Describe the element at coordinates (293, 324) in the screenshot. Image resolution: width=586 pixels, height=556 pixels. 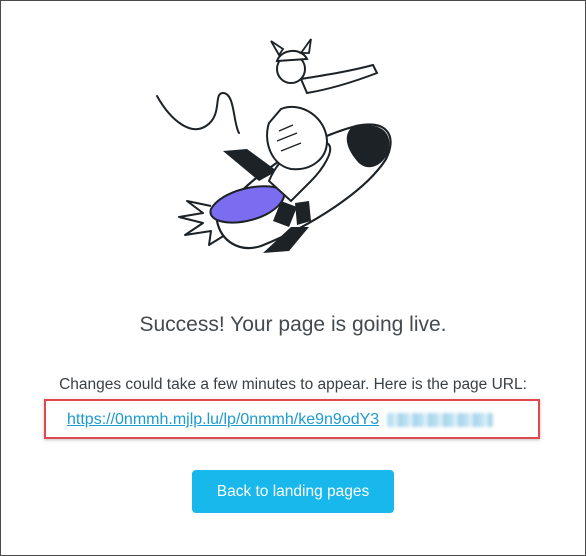
I see `success-title: Success! Your page is going live.` at that location.